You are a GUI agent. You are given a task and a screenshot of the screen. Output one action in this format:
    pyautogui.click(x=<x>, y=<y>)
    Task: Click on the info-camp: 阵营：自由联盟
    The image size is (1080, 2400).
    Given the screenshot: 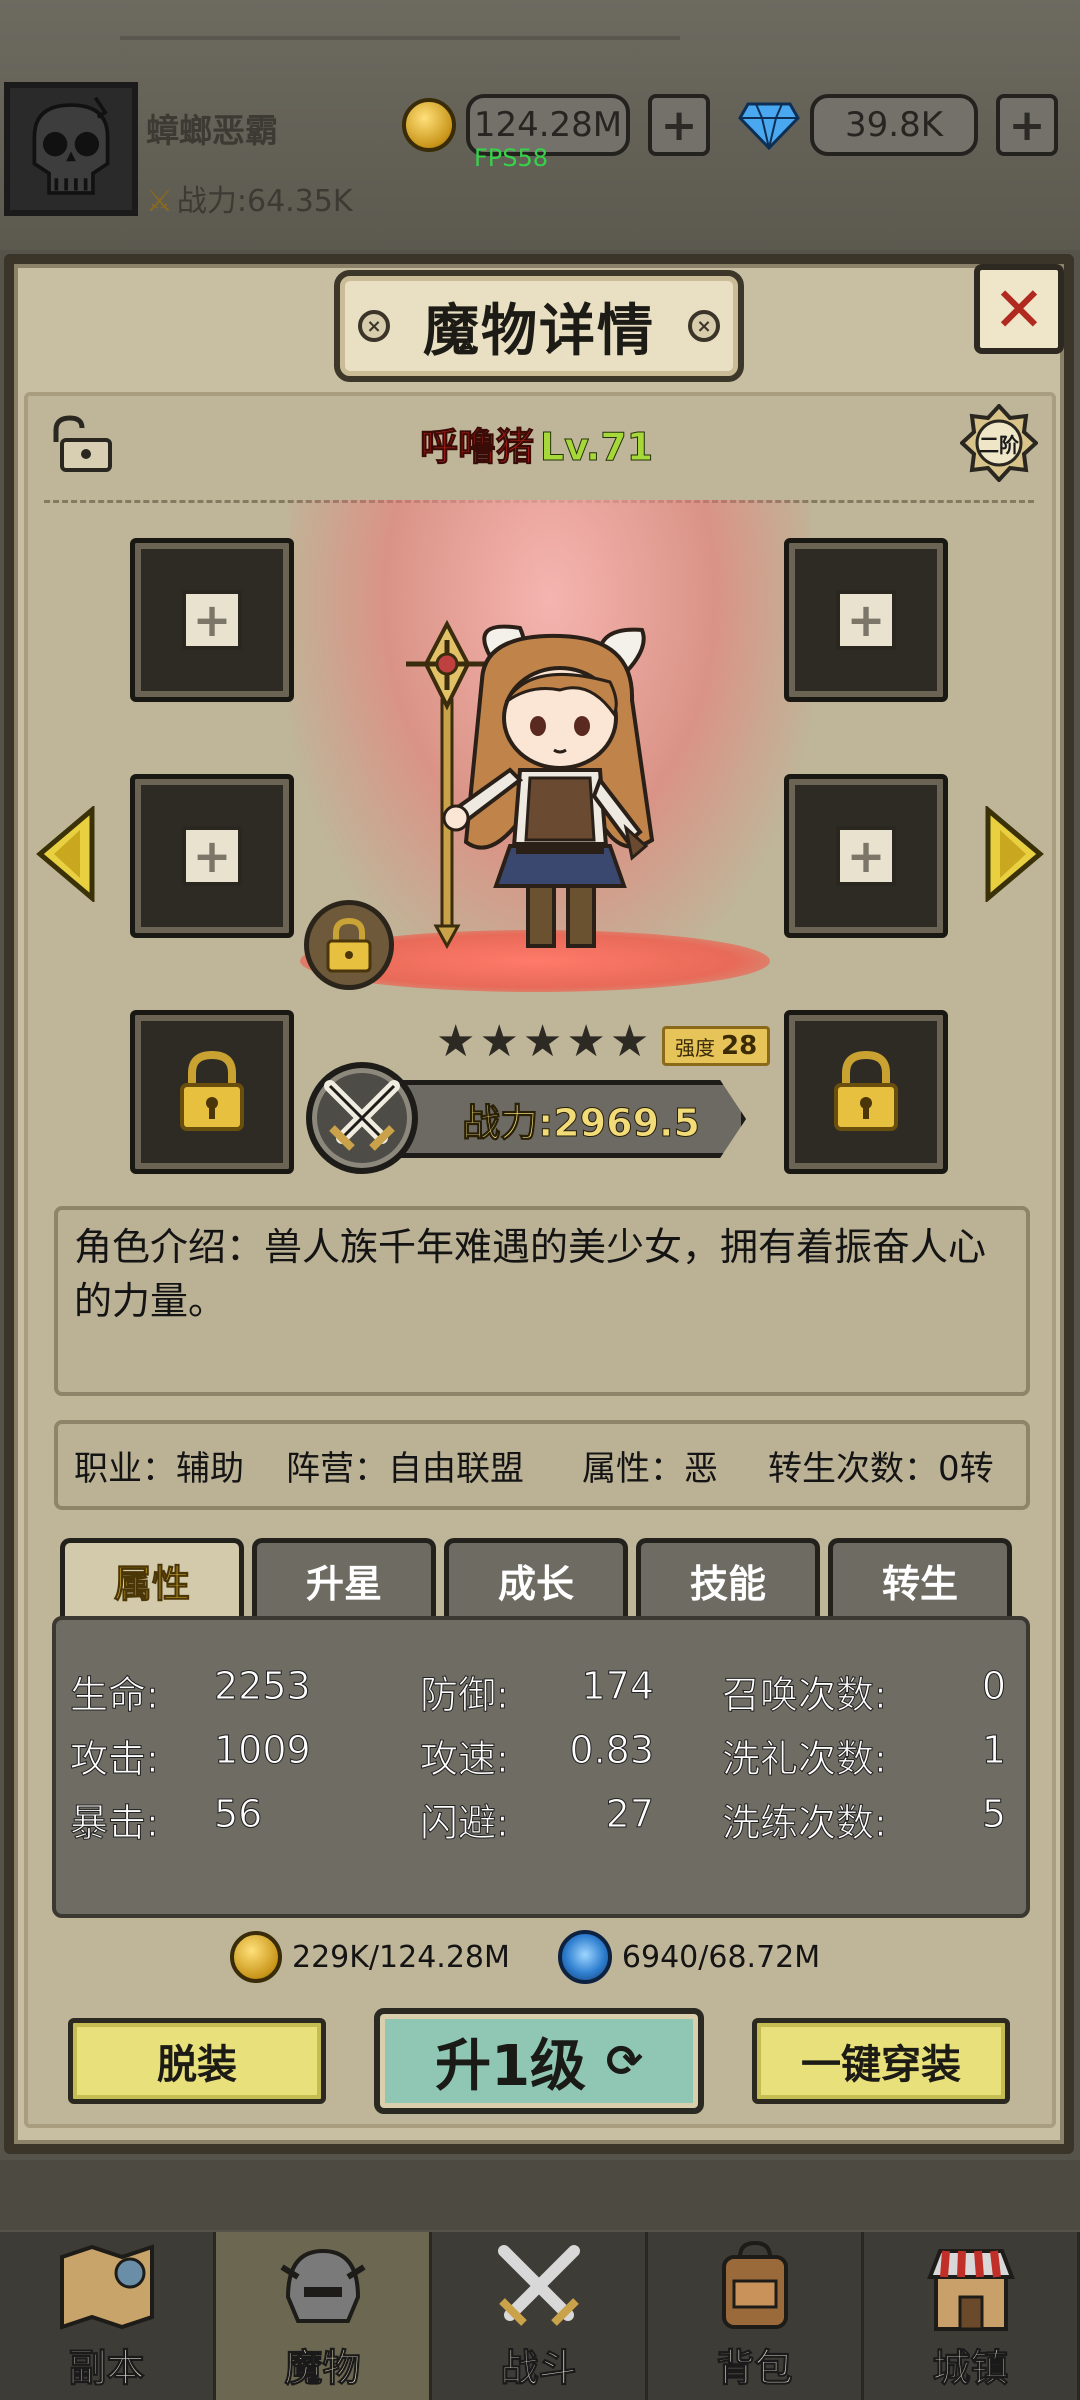 What is the action you would take?
    pyautogui.click(x=405, y=1468)
    